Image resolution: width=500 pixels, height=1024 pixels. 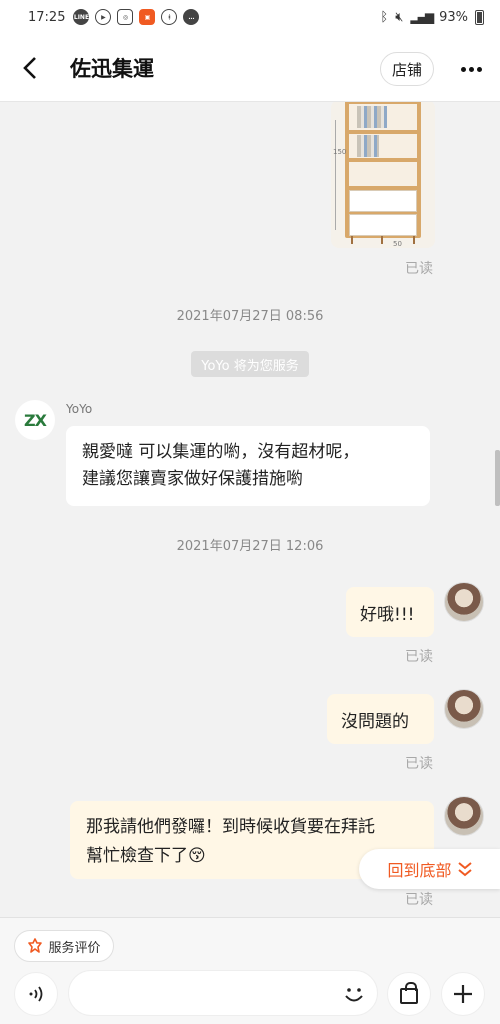 I want to click on walk-icon: ᚼ, so click(x=169, y=17).